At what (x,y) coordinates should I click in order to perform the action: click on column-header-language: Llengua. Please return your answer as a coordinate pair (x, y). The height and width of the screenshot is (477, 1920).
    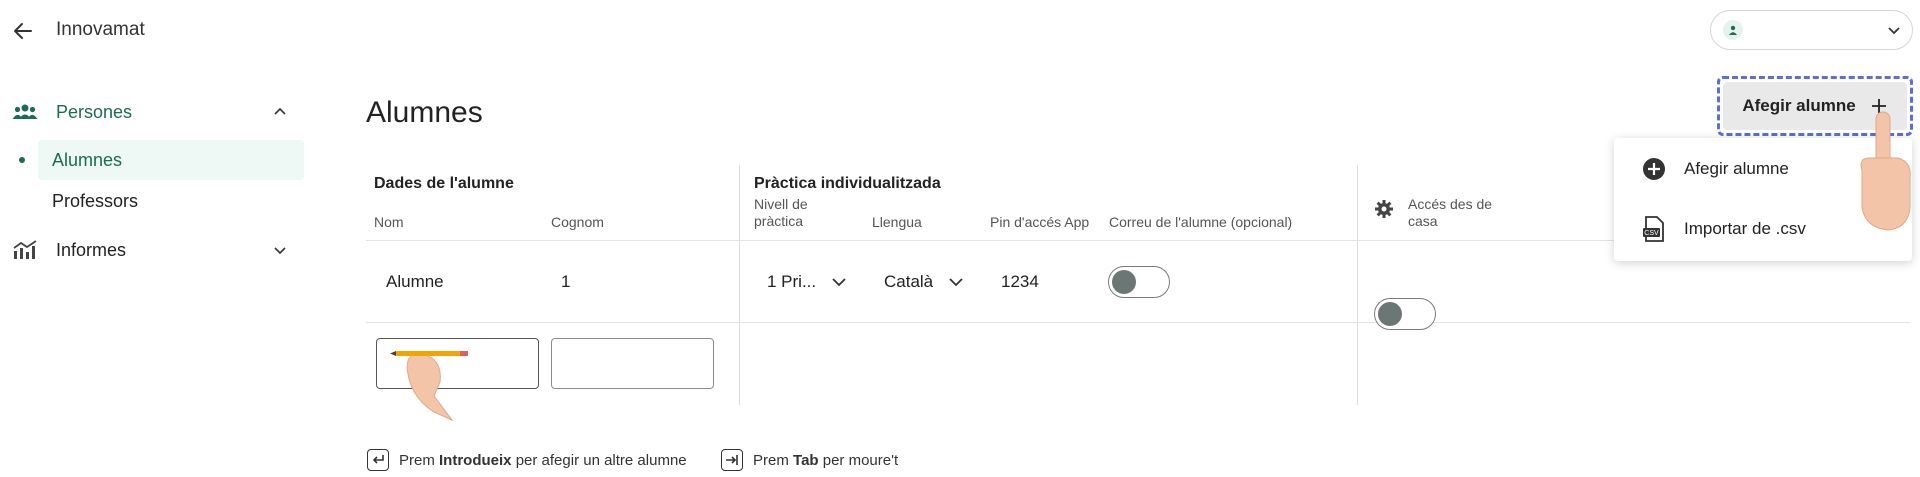
    Looking at the image, I should click on (897, 222).